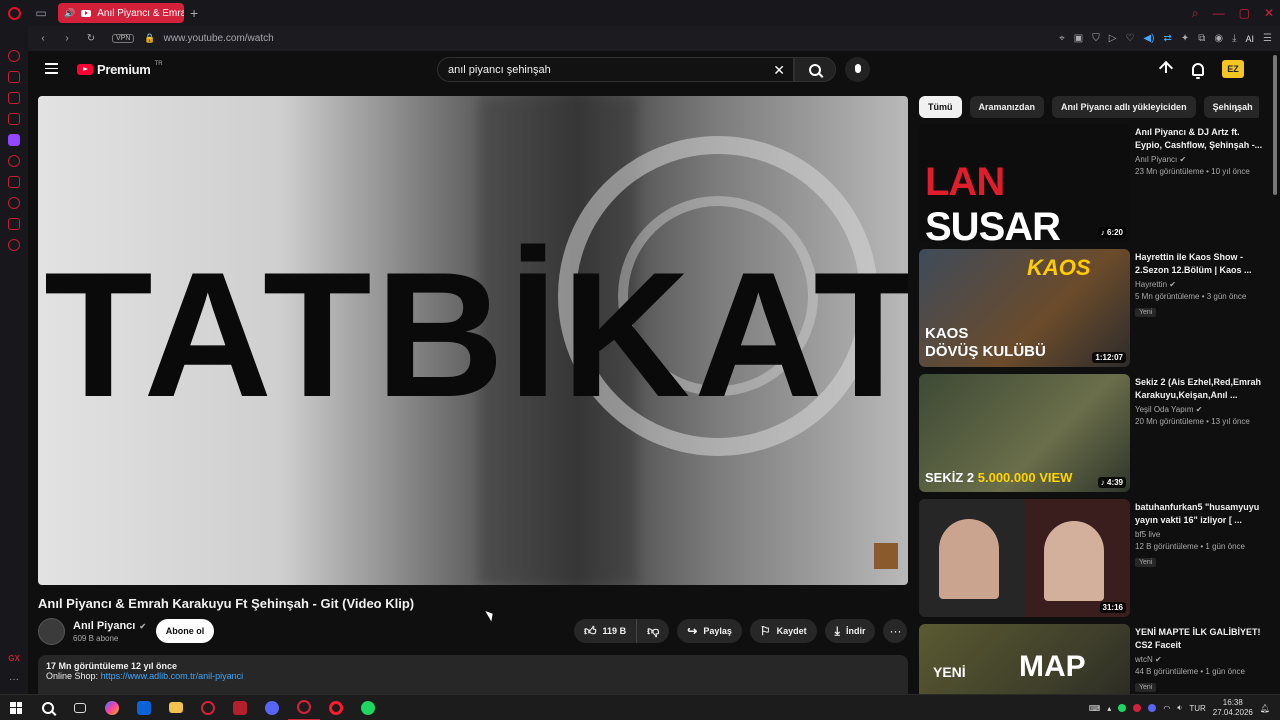  Describe the element at coordinates (69, 13) in the screenshot. I see `speaker-icon: 🔊` at that location.